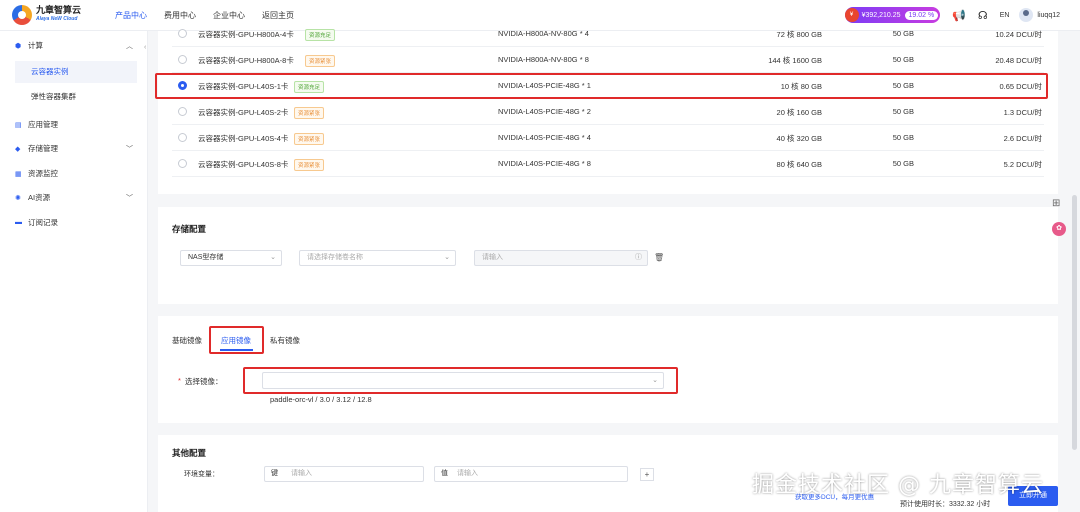 The width and height of the screenshot is (1080, 512). Describe the element at coordinates (18, 174) in the screenshot. I see `monitor-icon: ▦` at that location.